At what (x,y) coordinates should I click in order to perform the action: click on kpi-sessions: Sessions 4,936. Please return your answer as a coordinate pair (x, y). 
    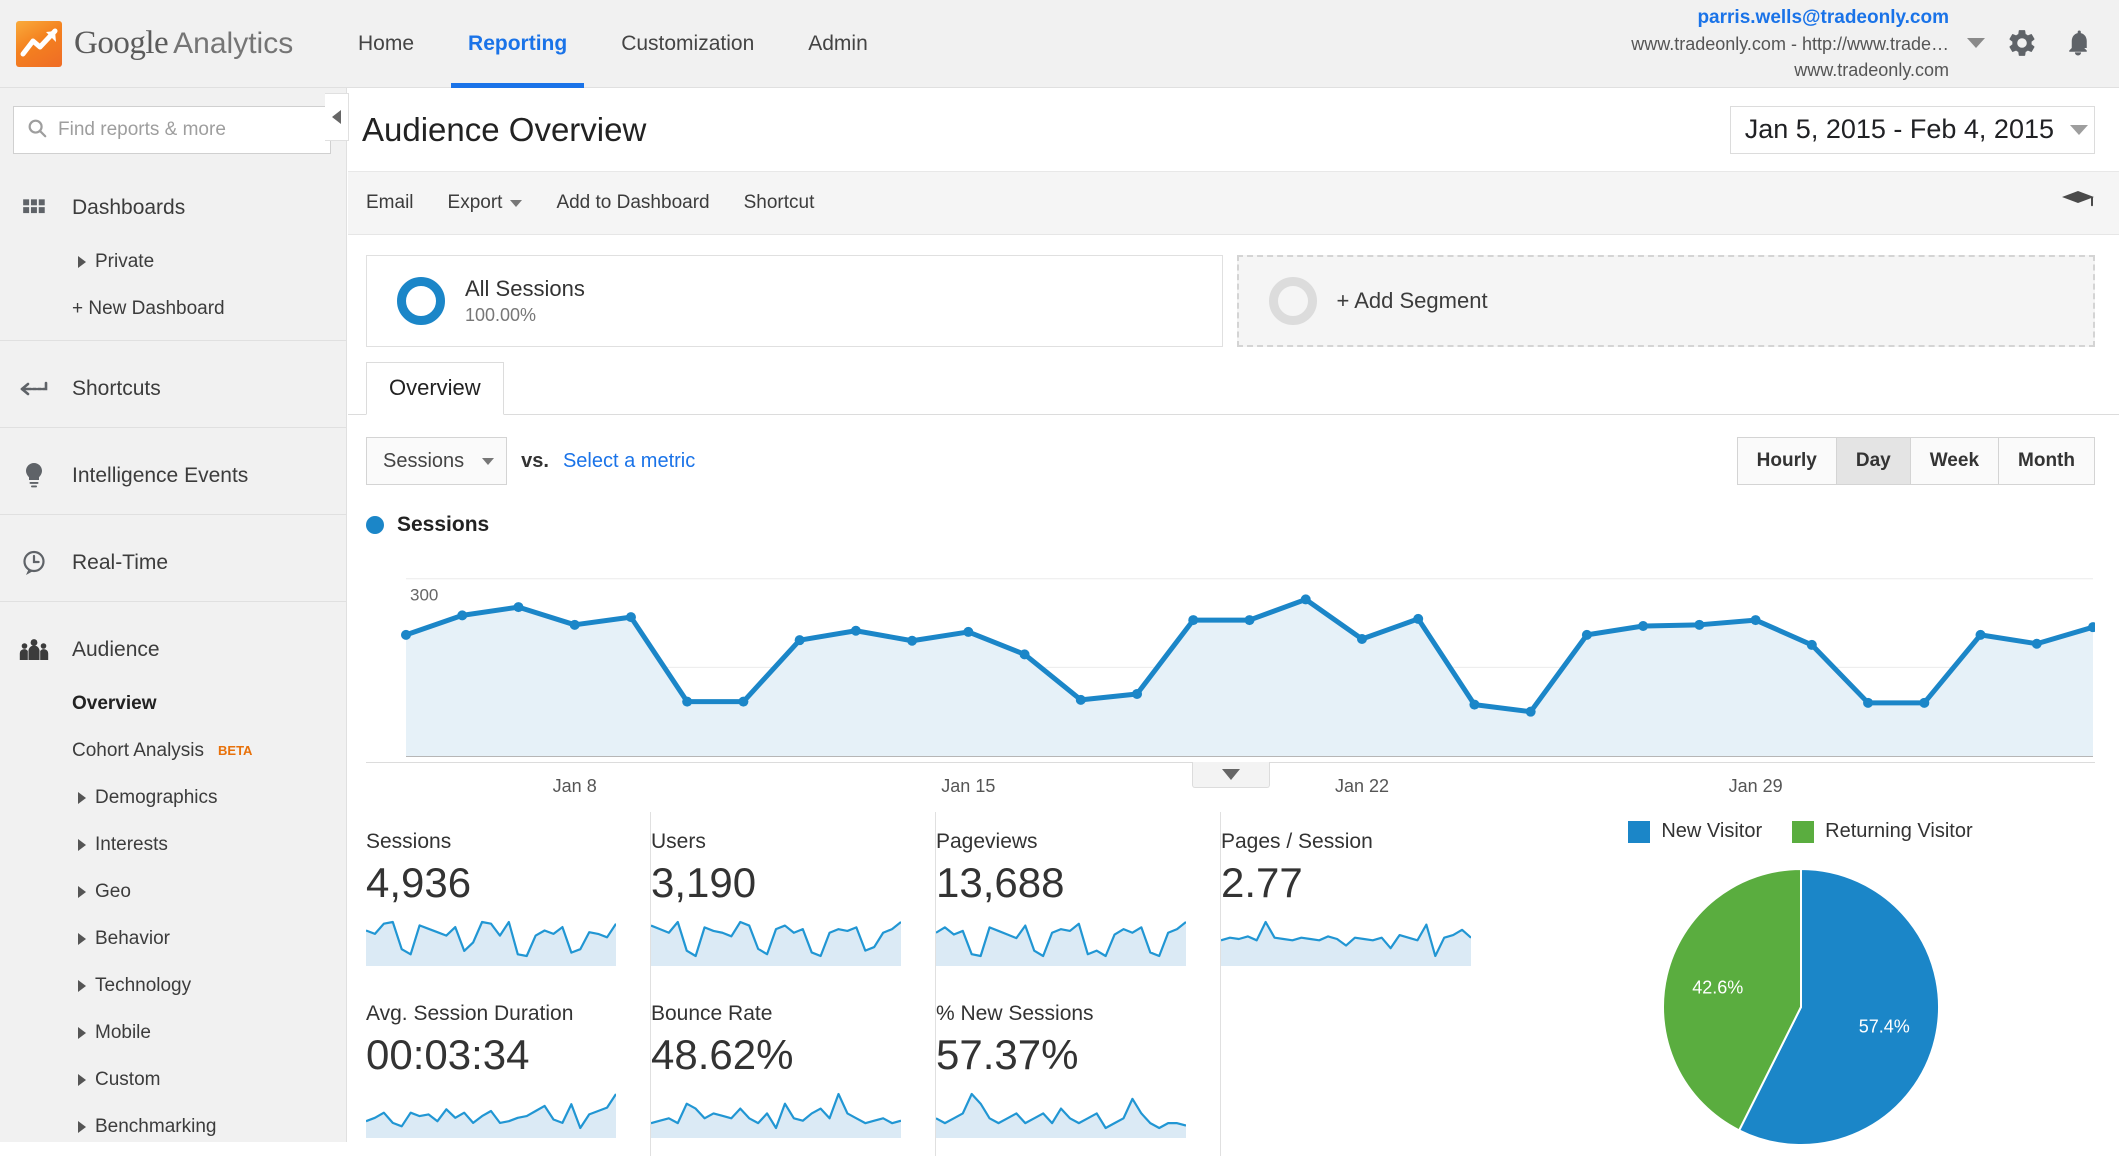
    Looking at the image, I should click on (508, 898).